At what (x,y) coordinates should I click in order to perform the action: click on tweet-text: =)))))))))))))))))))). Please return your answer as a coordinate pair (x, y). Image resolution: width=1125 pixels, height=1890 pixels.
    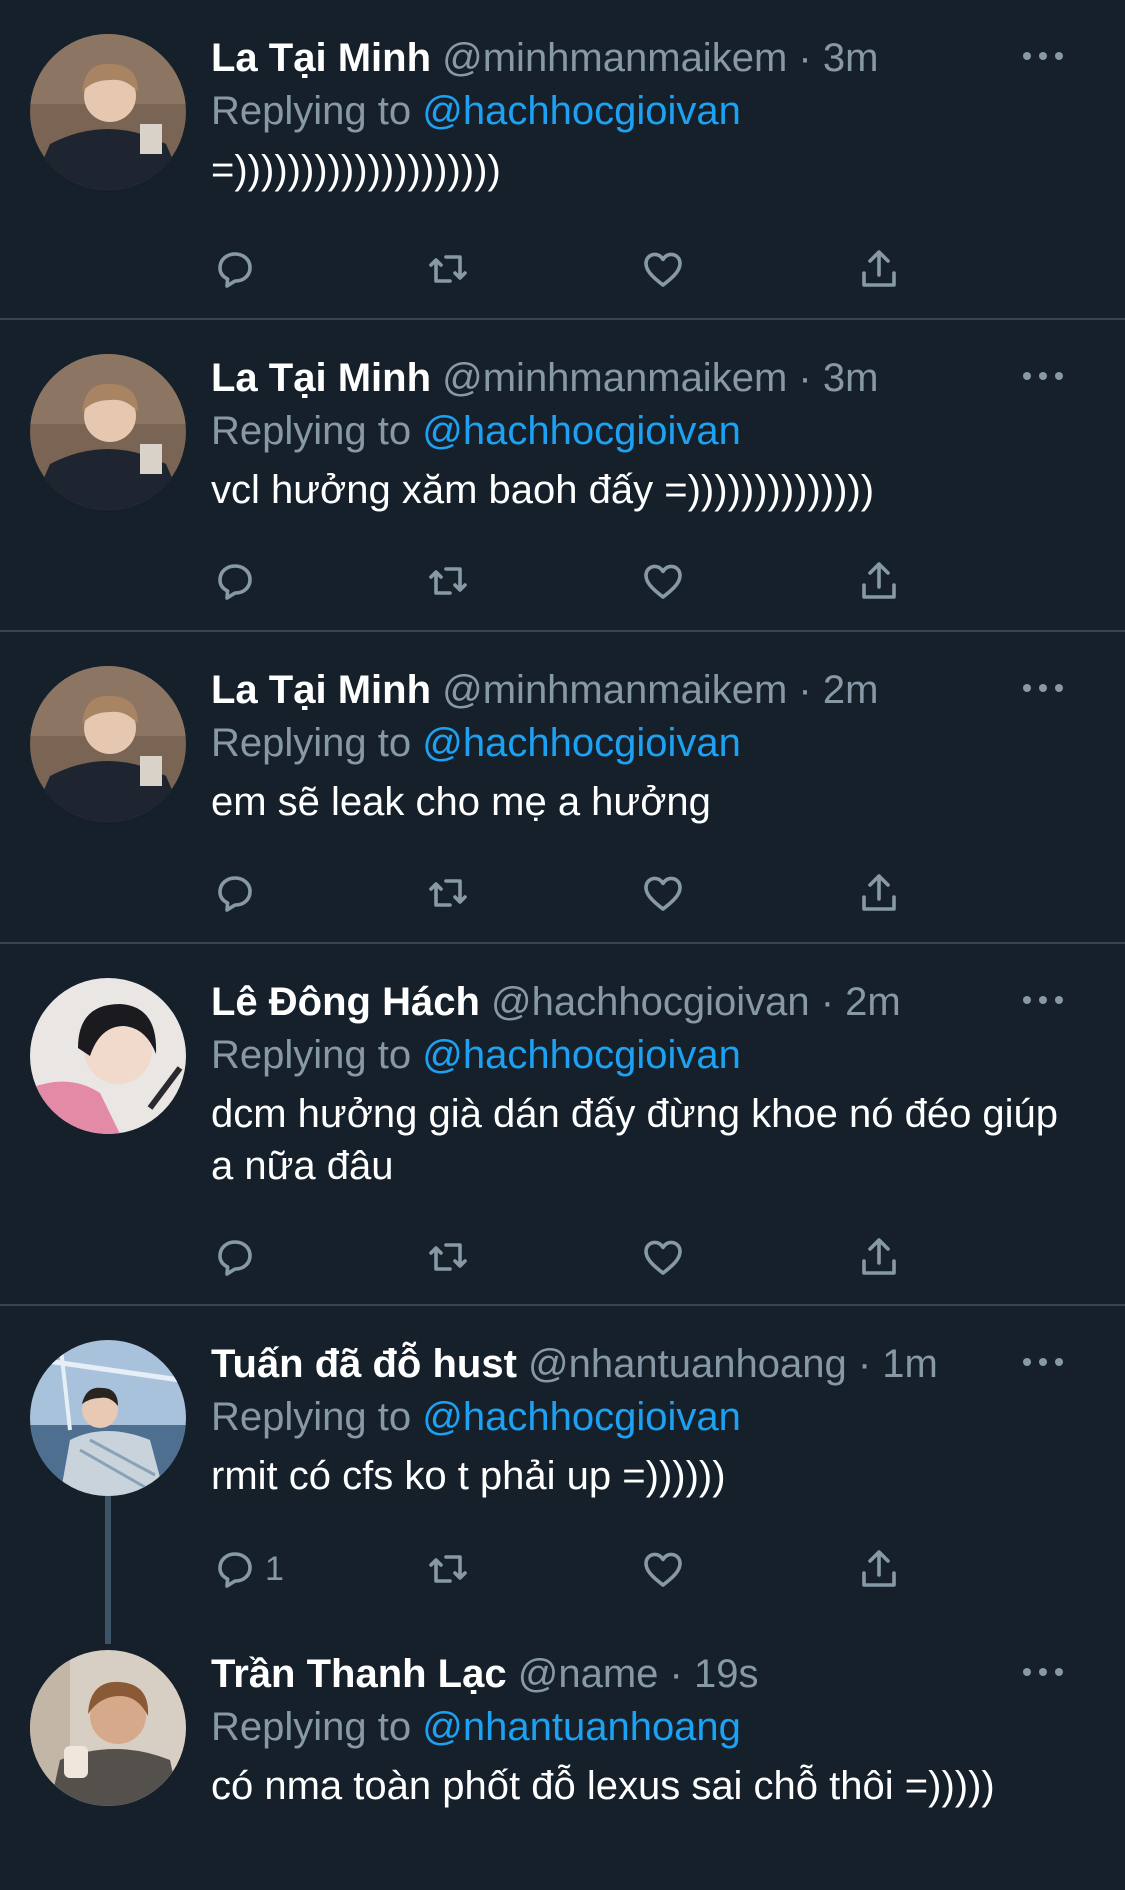
    Looking at the image, I should click on (356, 170).